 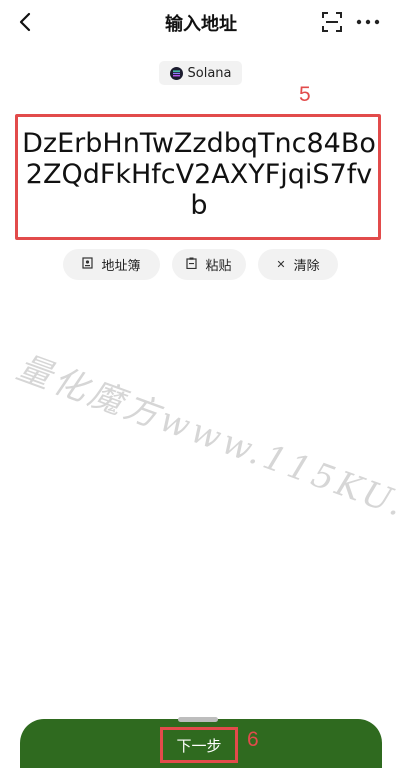 I want to click on clipboard-icon, so click(x=192, y=264).